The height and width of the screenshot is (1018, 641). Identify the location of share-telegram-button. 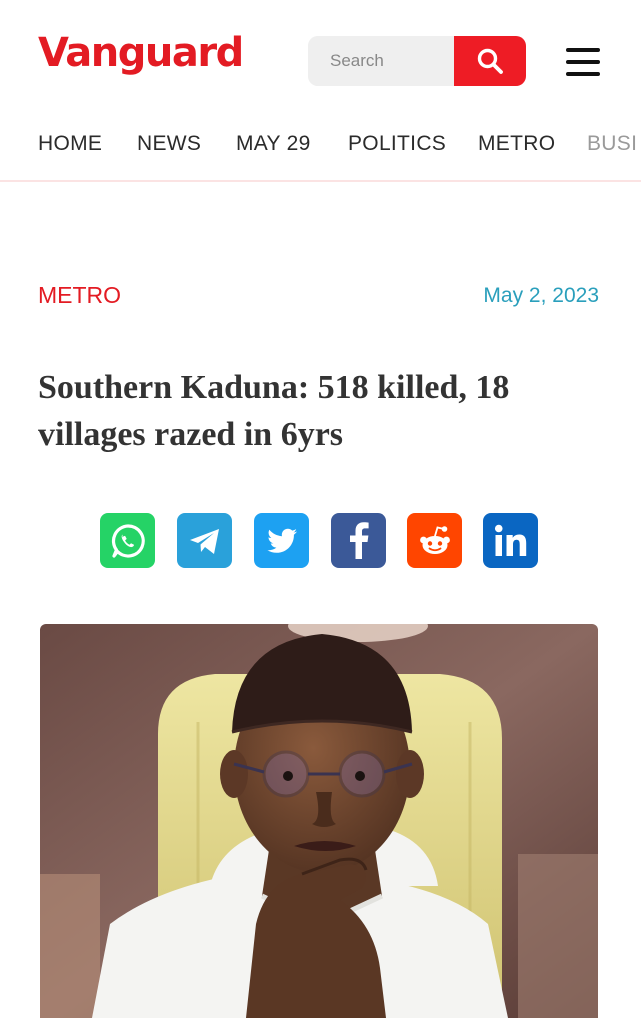
(204, 540).